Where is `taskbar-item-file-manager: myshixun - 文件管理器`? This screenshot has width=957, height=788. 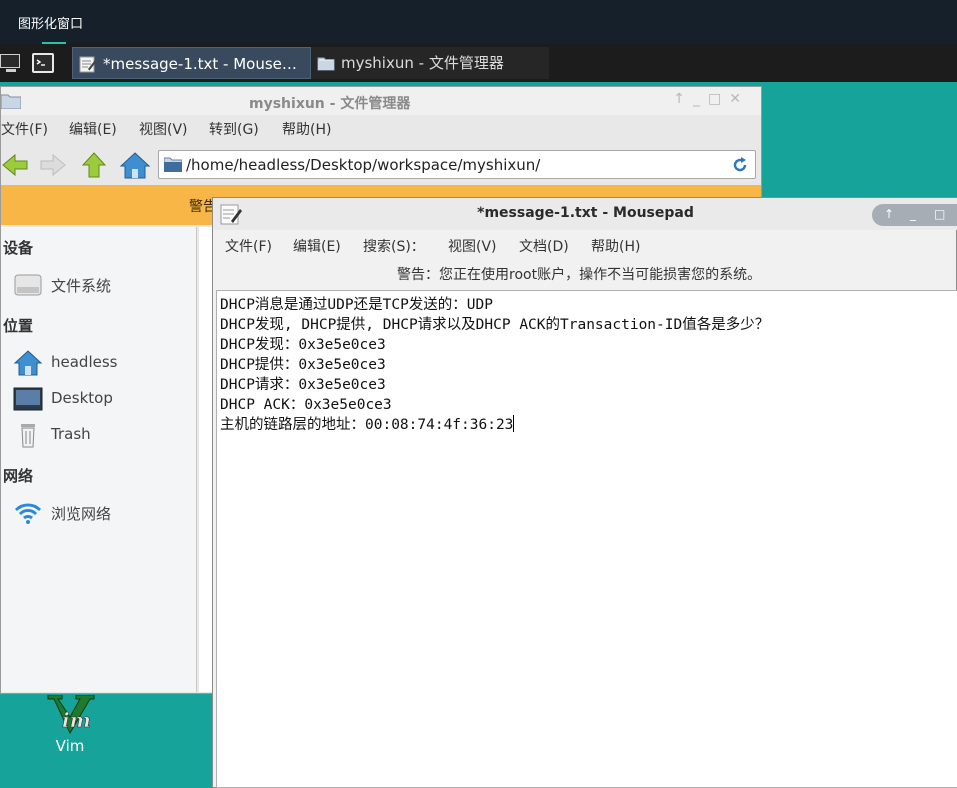 taskbar-item-file-manager: myshixun - 文件管理器 is located at coordinates (430, 63).